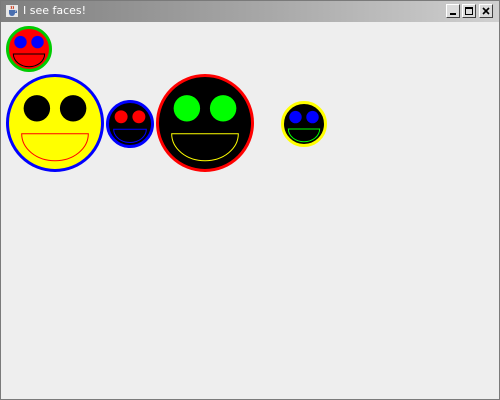 This screenshot has width=500, height=400. I want to click on maximize-icon, so click(469, 11).